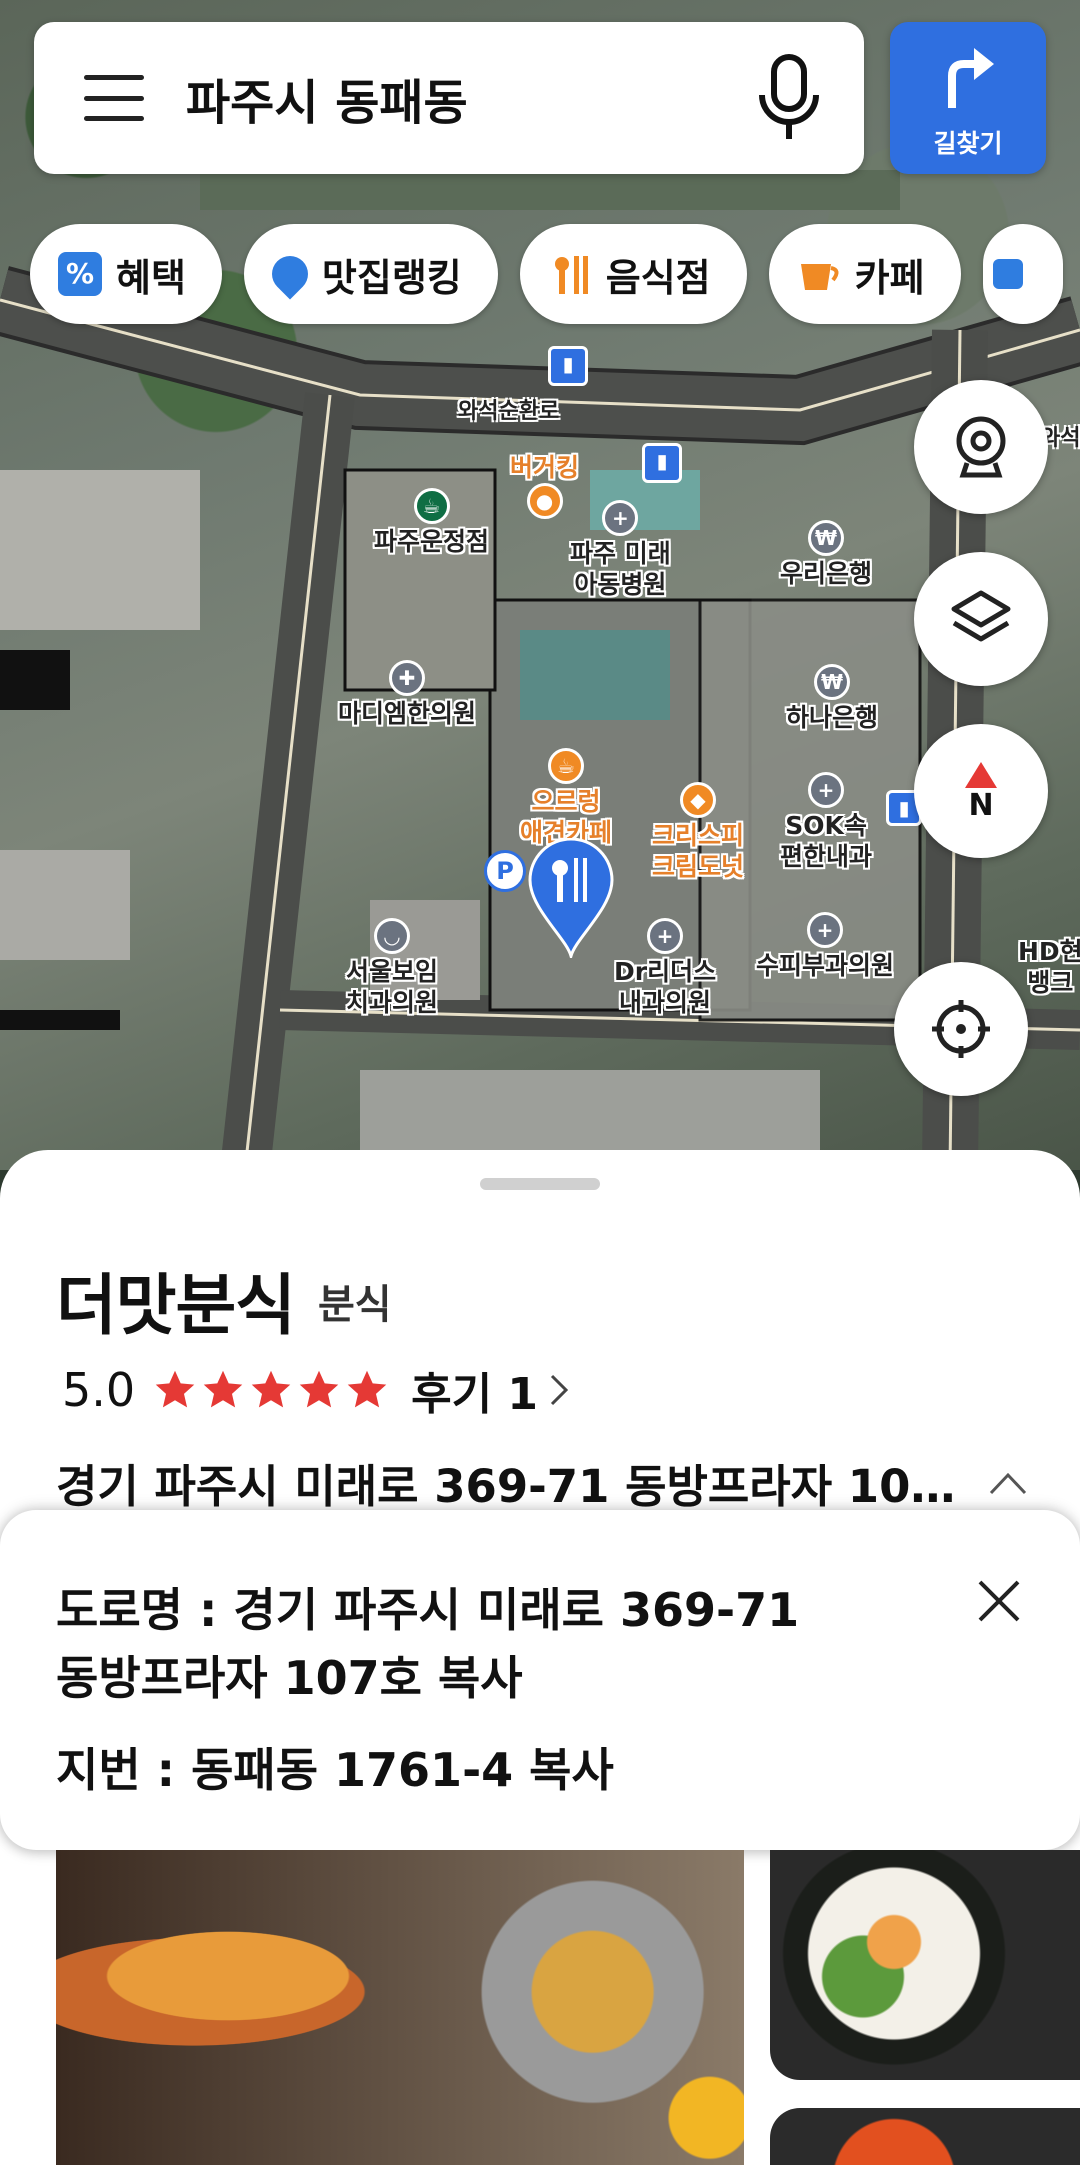 The image size is (1080, 2165). Describe the element at coordinates (470, 98) in the screenshot. I see `search-query: 파주시 동패동` at that location.